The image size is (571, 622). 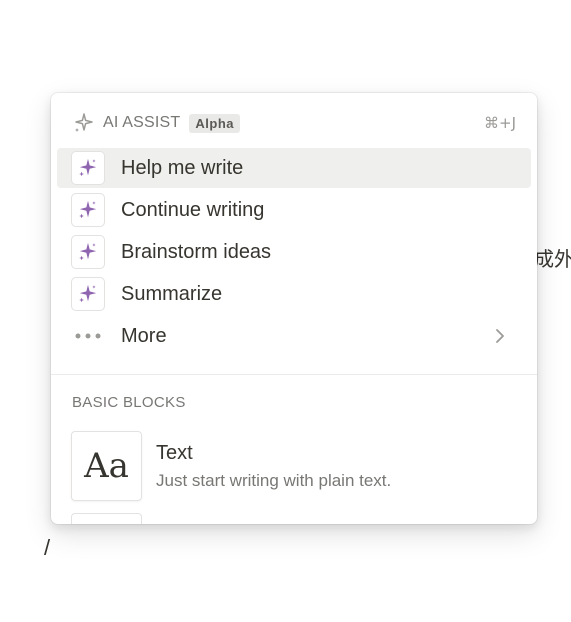 I want to click on menu-item-summarize: Summarize, so click(x=294, y=294).